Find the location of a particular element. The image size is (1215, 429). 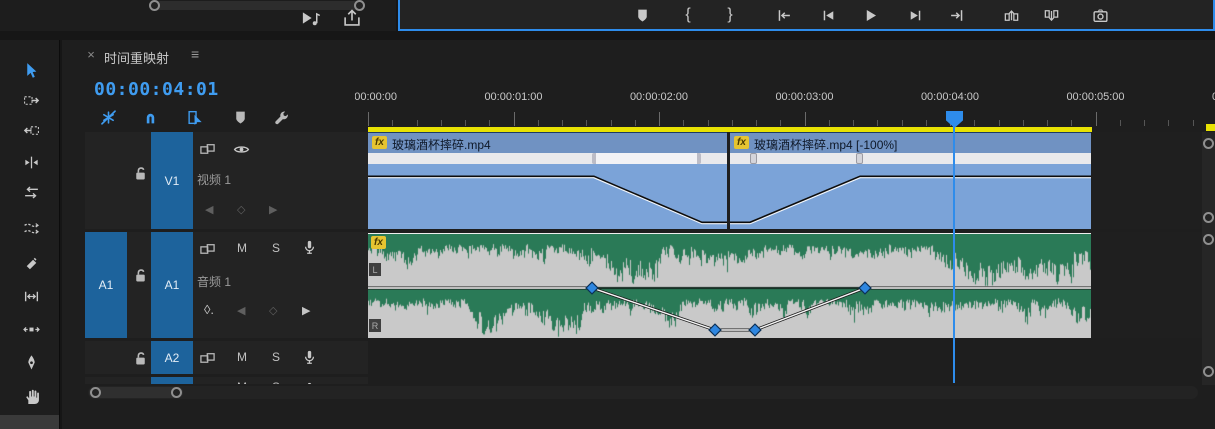

nest-toggle-icon is located at coordinates (108, 117).